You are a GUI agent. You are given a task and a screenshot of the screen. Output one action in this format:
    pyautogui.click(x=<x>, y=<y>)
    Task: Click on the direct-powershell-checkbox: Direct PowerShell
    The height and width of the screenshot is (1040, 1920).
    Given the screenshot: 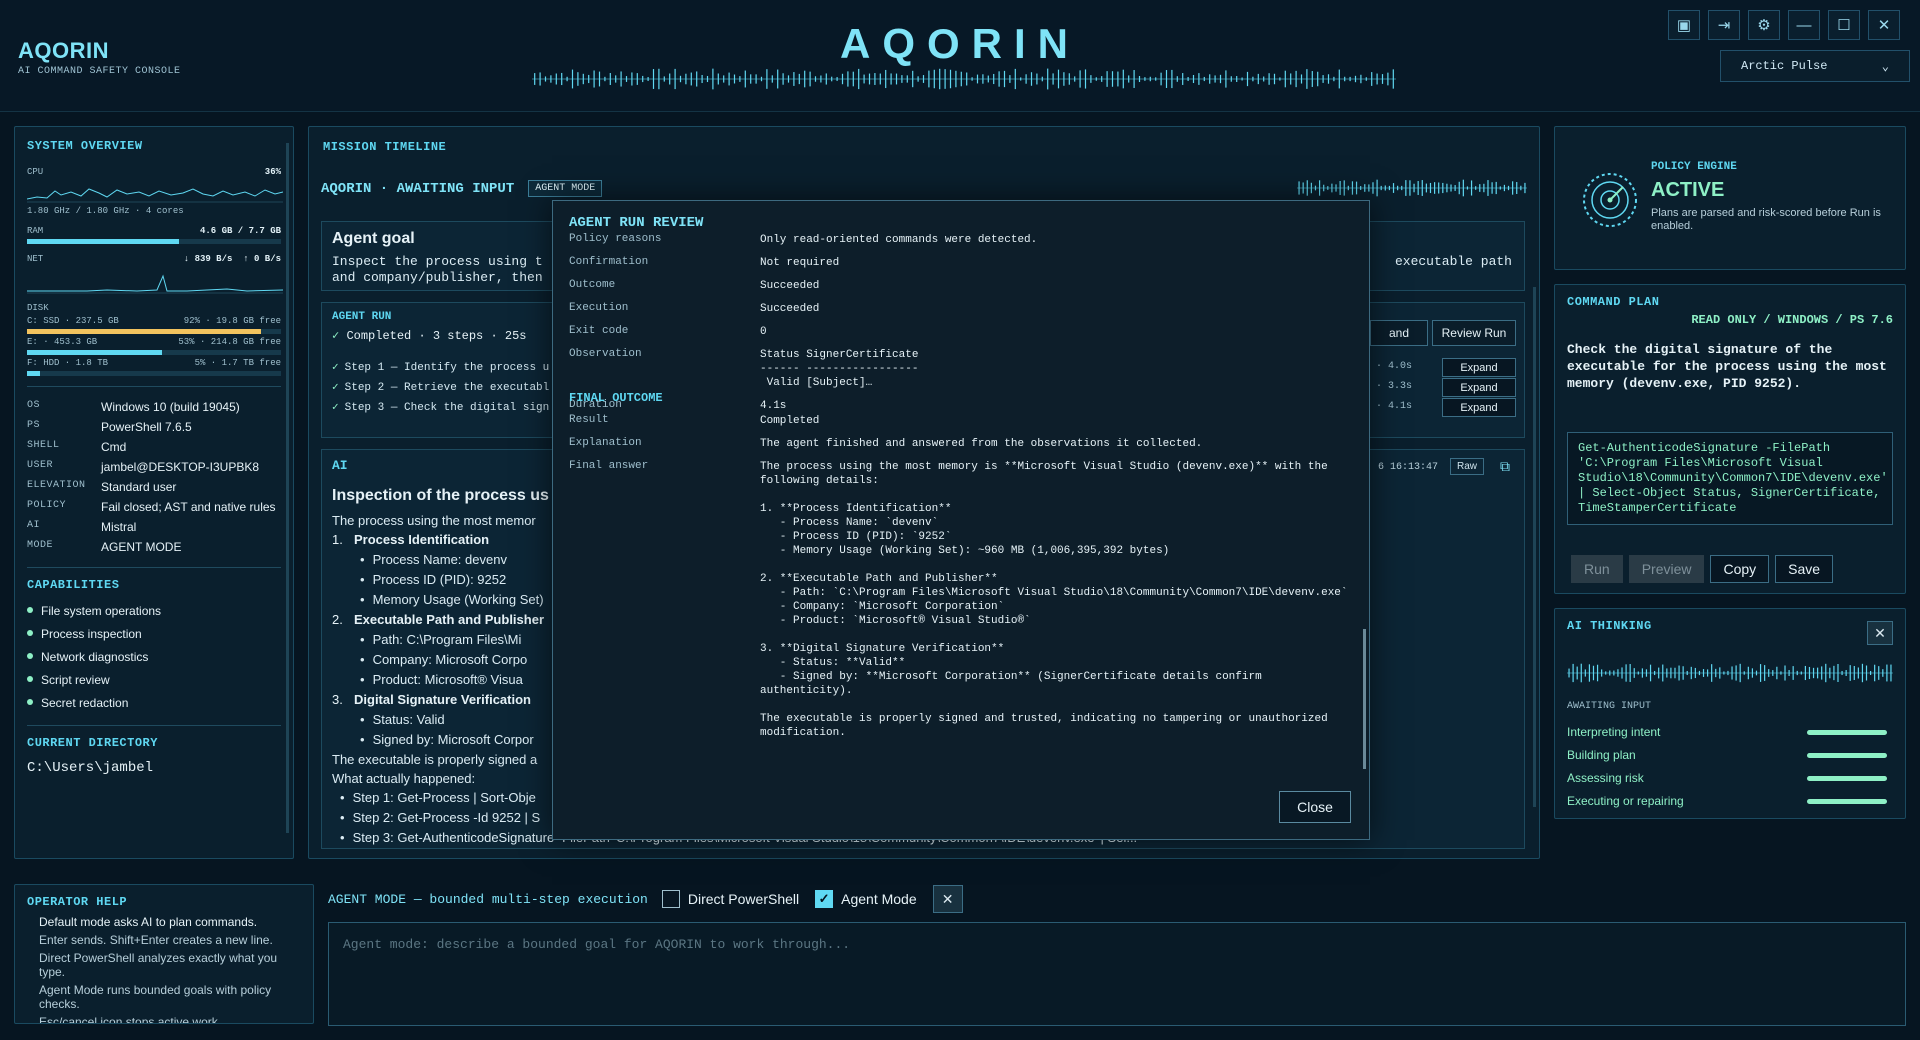 What is the action you would take?
    pyautogui.click(x=730, y=899)
    